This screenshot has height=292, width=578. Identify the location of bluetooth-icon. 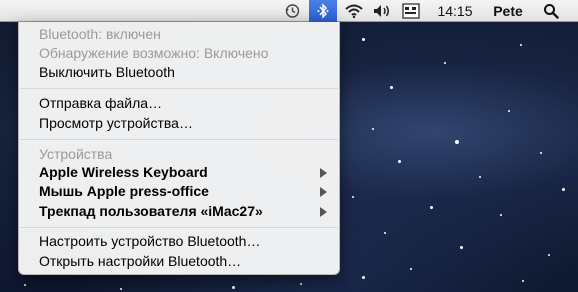
(323, 11).